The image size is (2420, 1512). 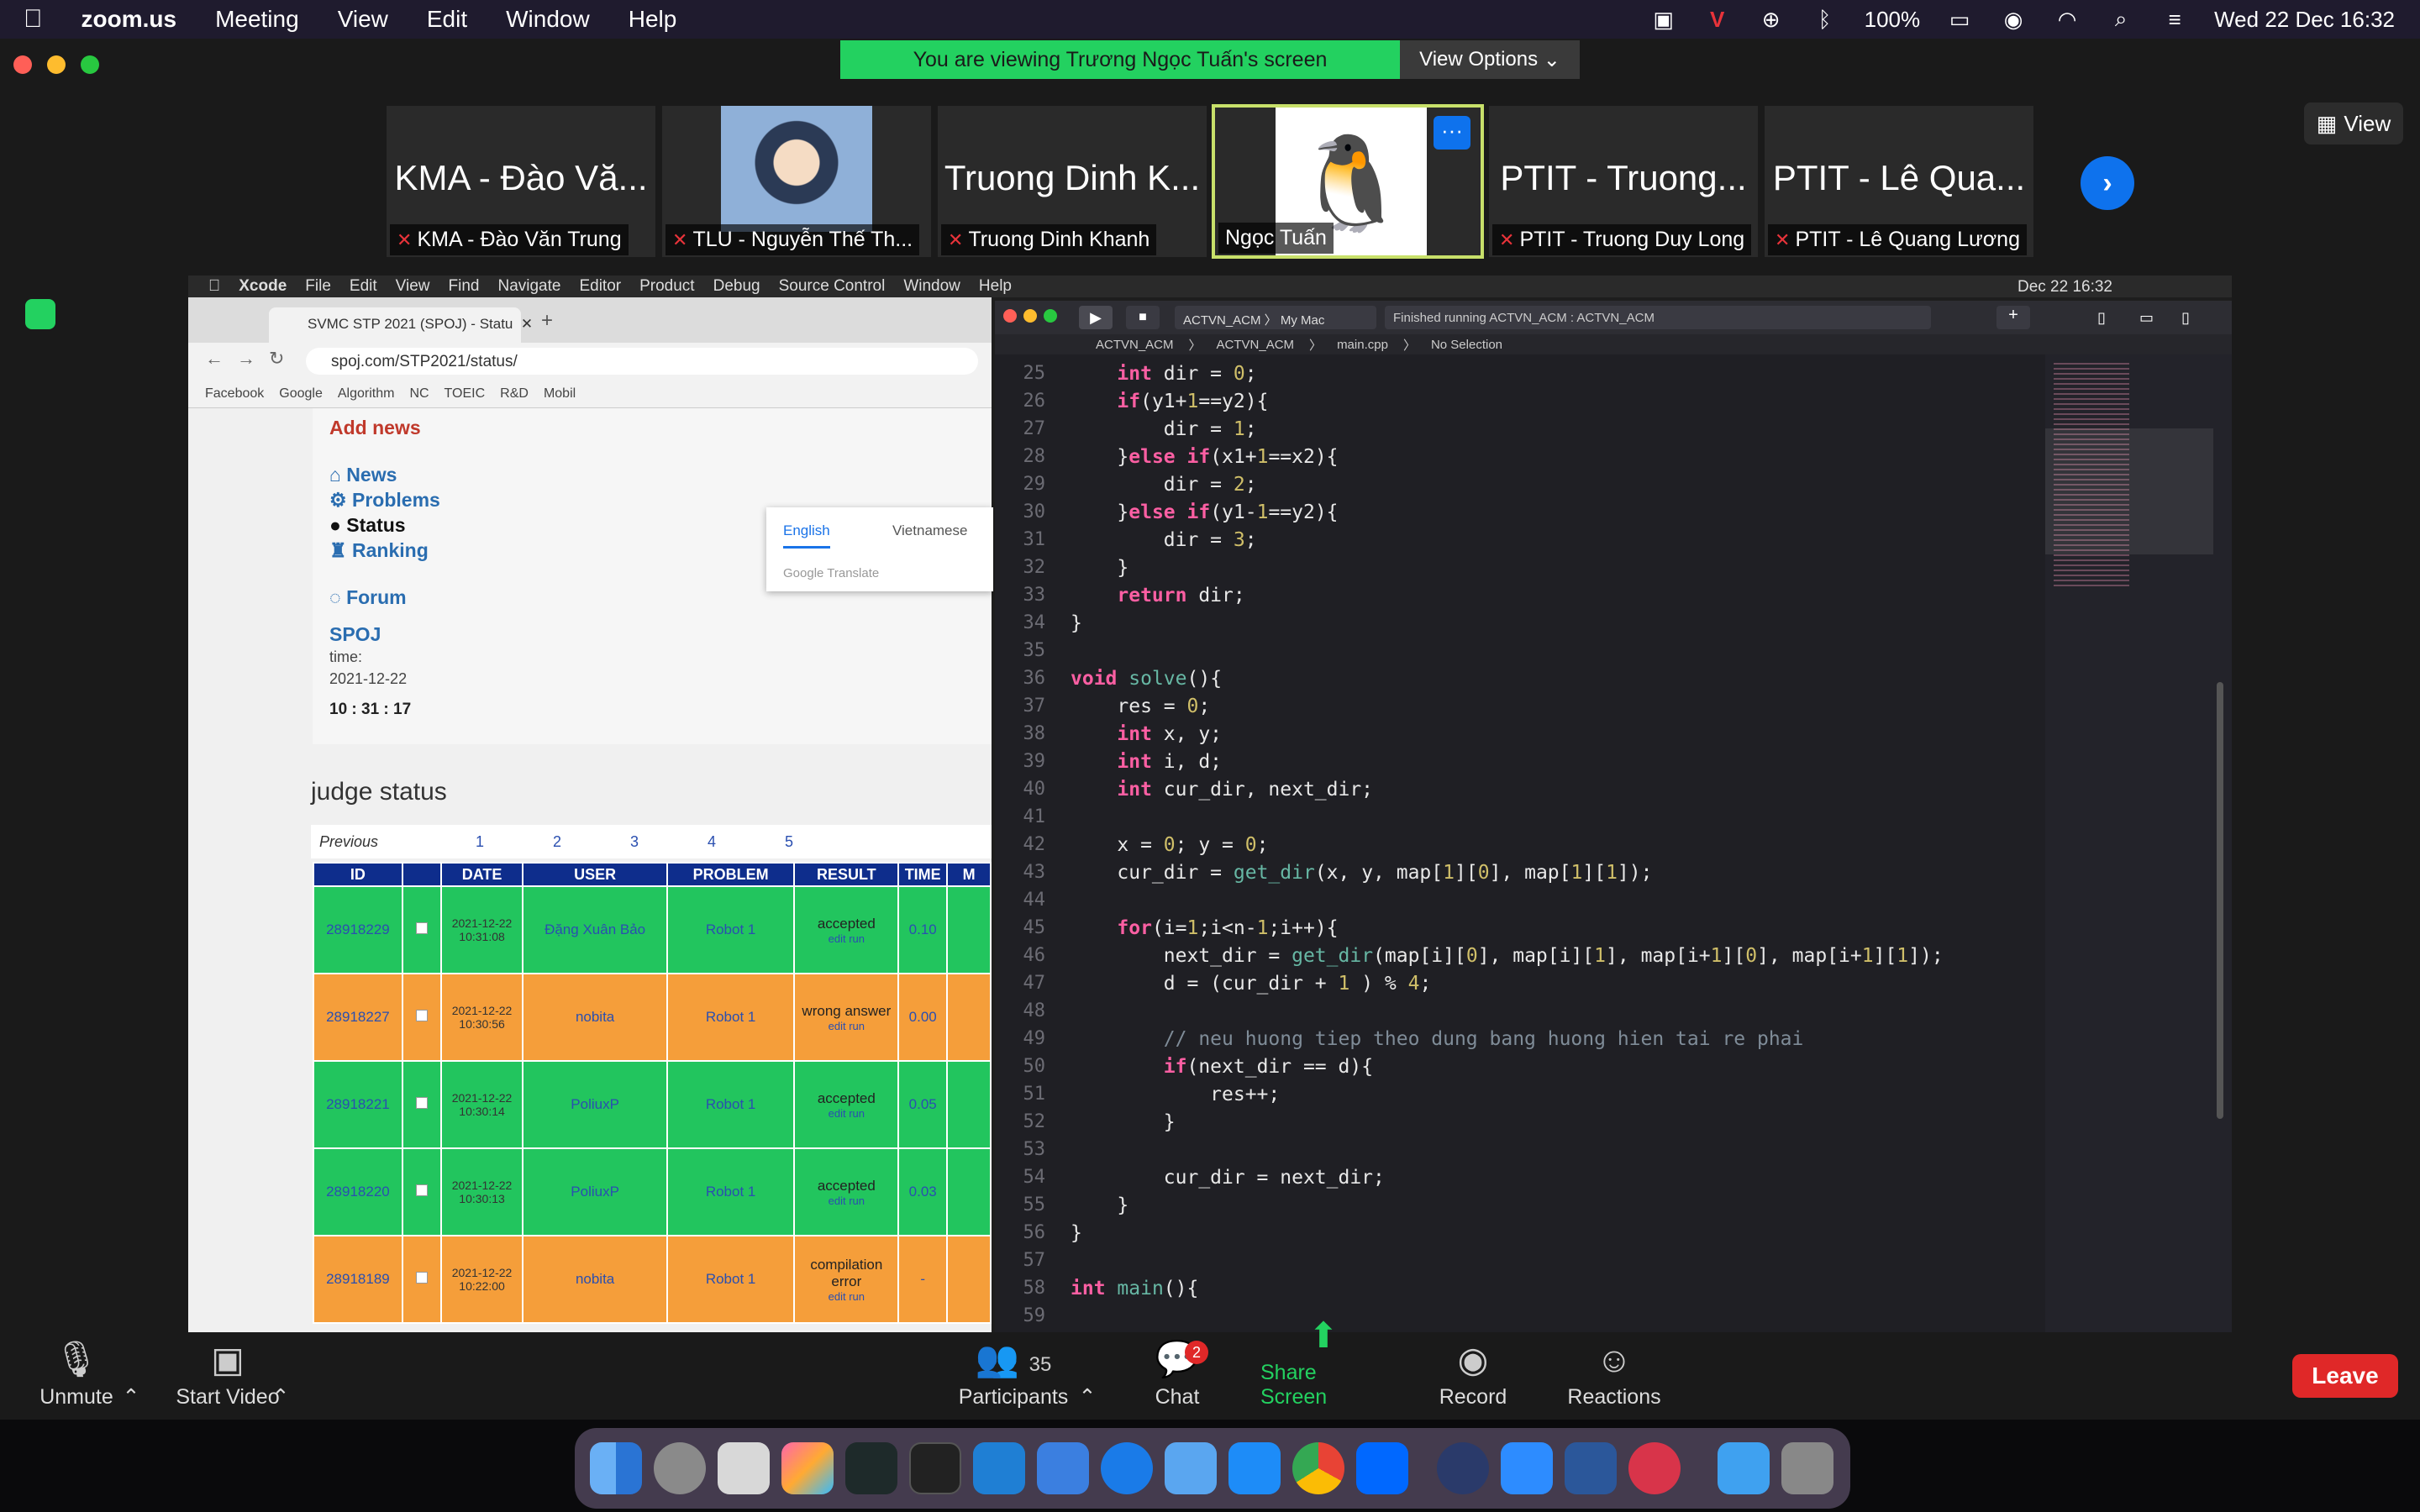 What do you see at coordinates (2129, 491) in the screenshot?
I see `minimap-viewport` at bounding box center [2129, 491].